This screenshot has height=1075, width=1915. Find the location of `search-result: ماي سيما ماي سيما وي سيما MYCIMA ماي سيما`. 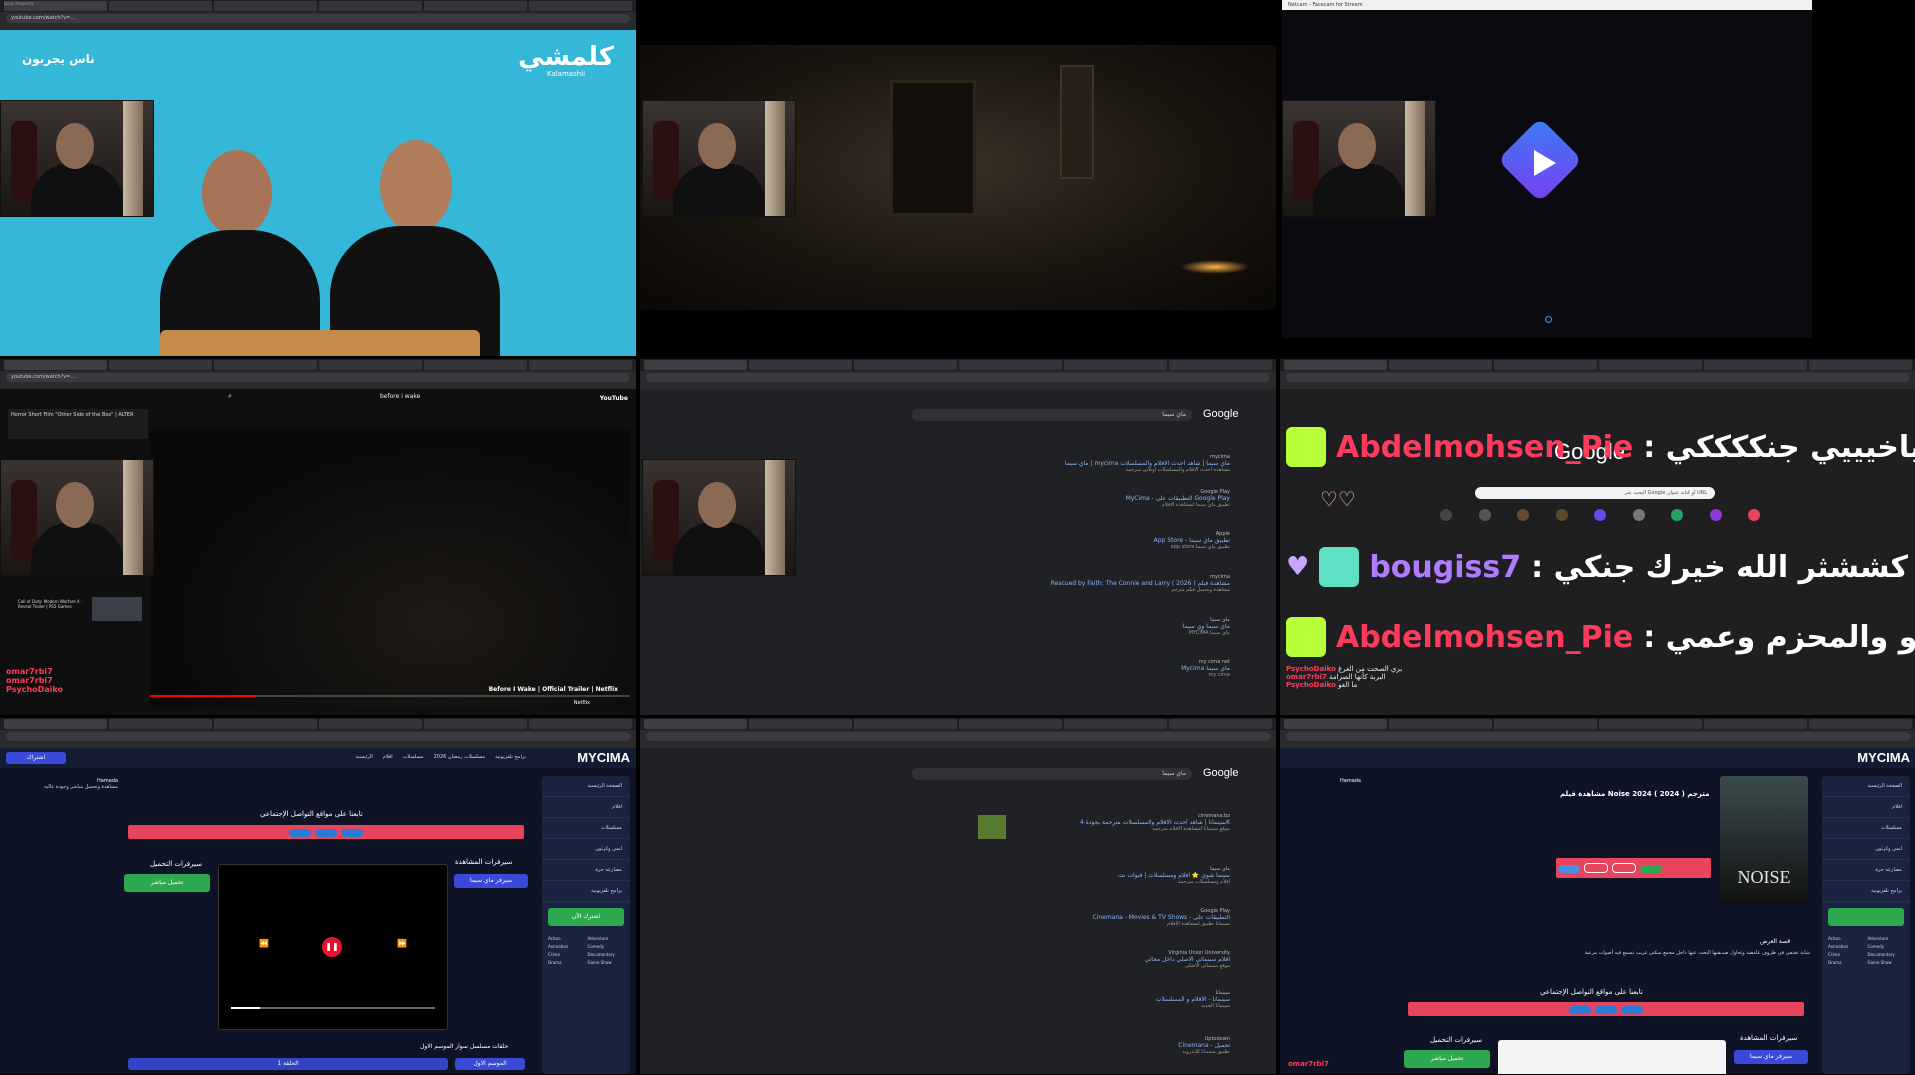

search-result: ماي سيما ماي سيما وي سيما MYCIMA ماي سيما is located at coordinates (1075, 626).